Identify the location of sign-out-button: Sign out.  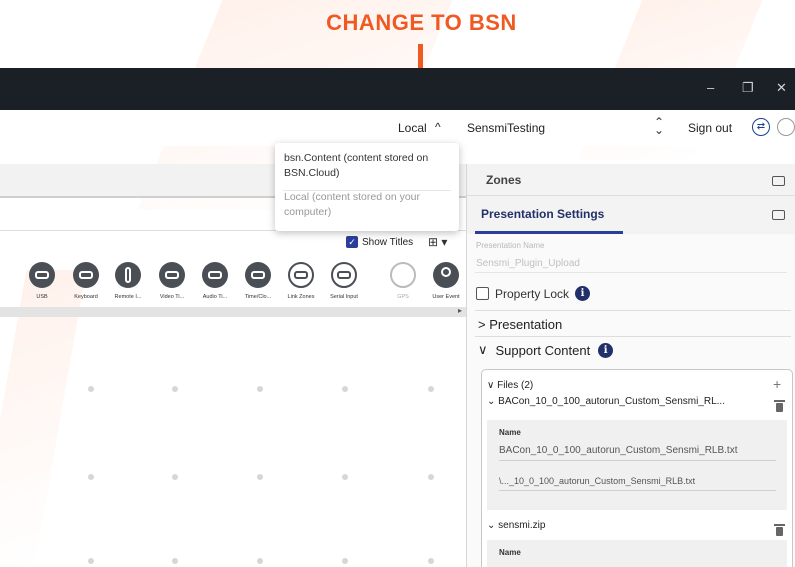
(710, 128).